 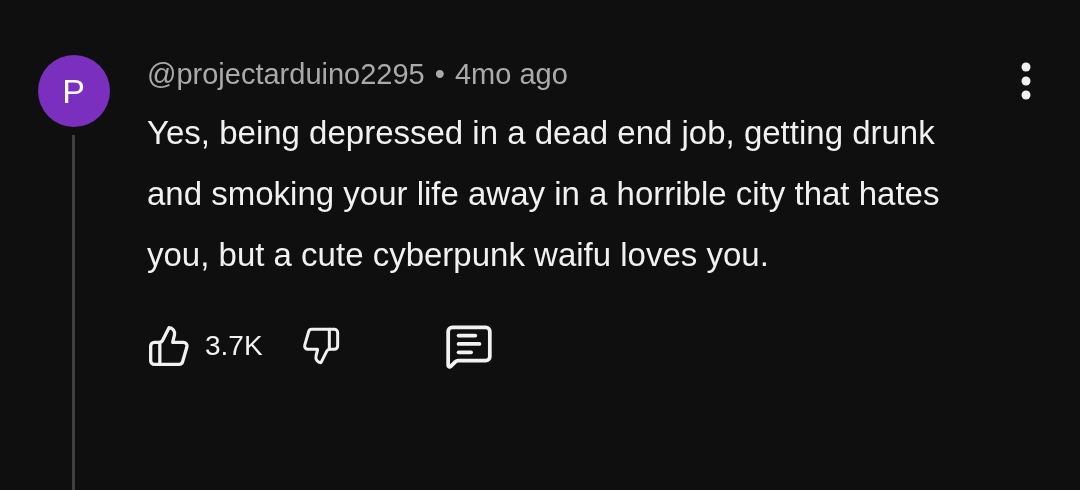 What do you see at coordinates (73, 91) in the screenshot?
I see `avatar: P` at bounding box center [73, 91].